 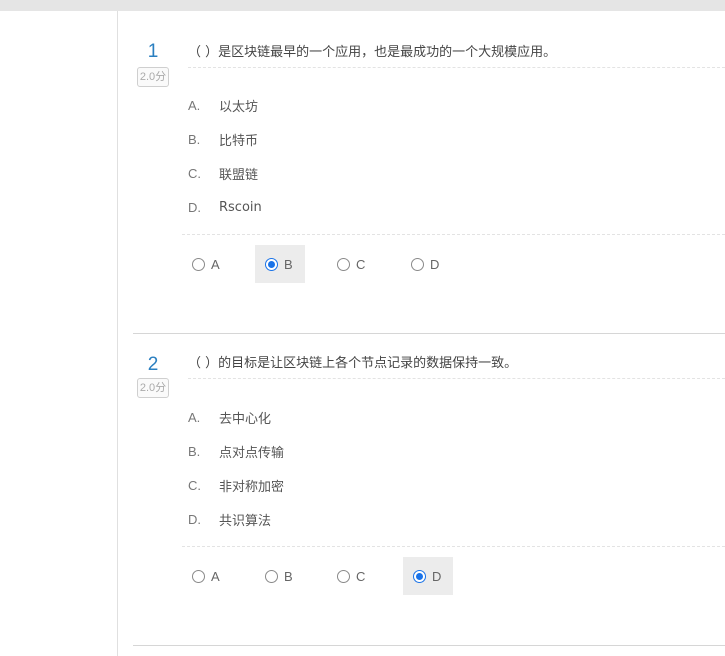 I want to click on question-text: （ ）是区块链最早的一个应用，也是最成功的一个大规模应用。, so click(x=456, y=56).